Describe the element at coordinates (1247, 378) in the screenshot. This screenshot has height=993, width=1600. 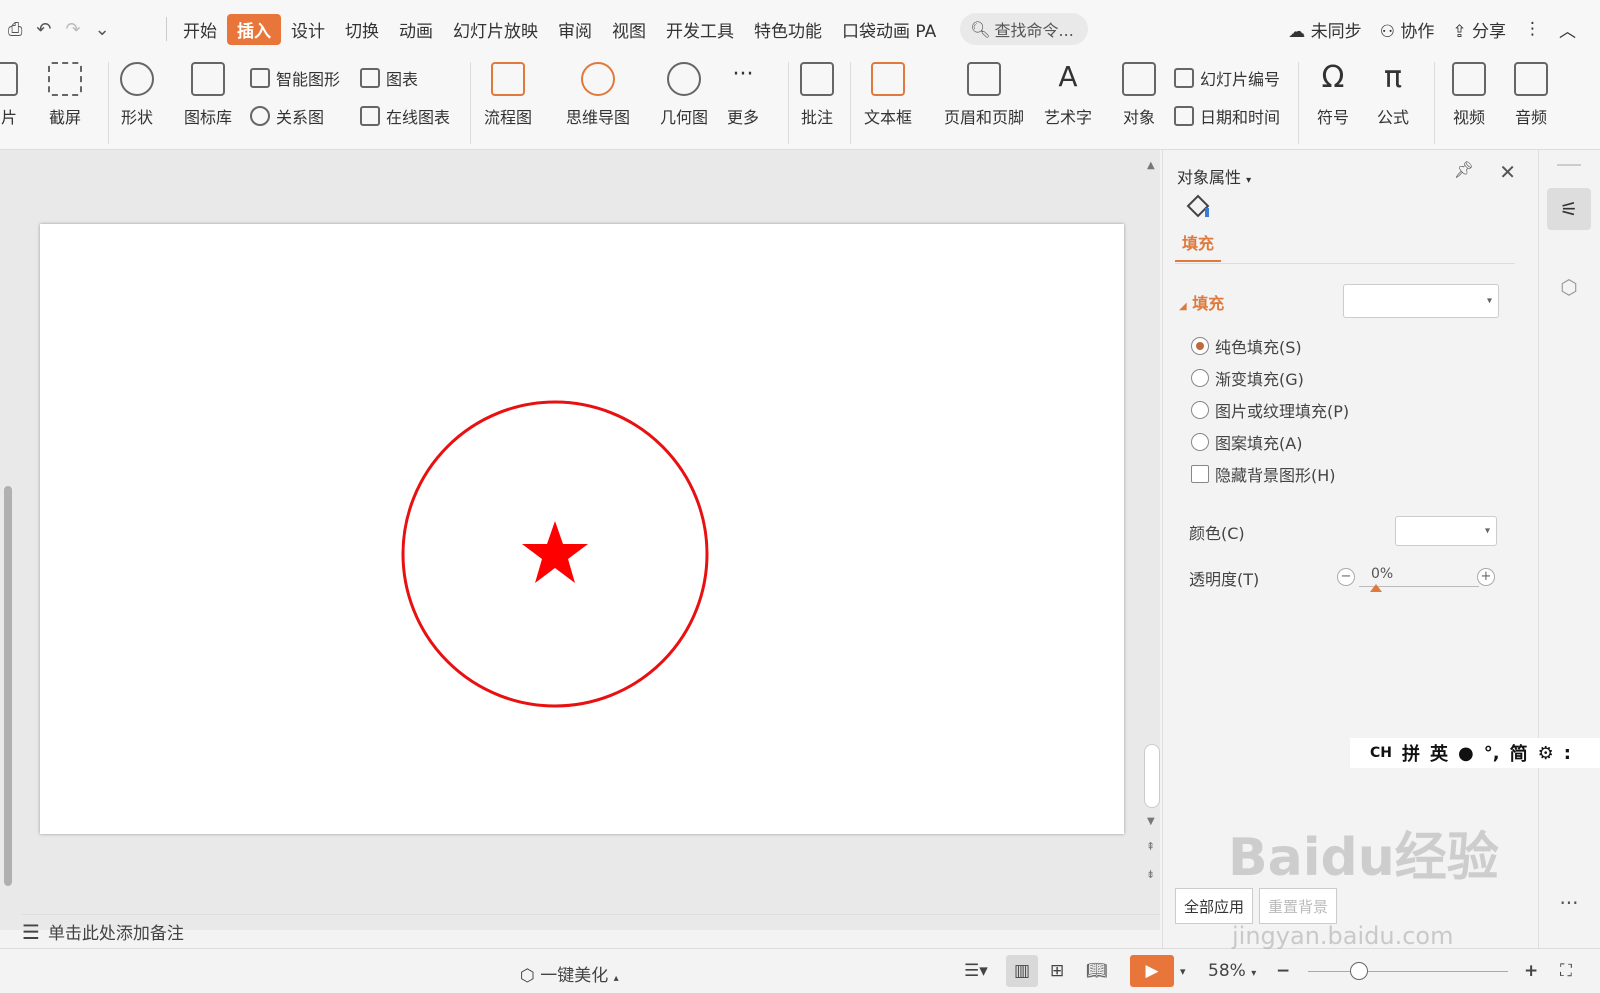
I see `gradient-fill-option: 渐变填充(G)` at that location.